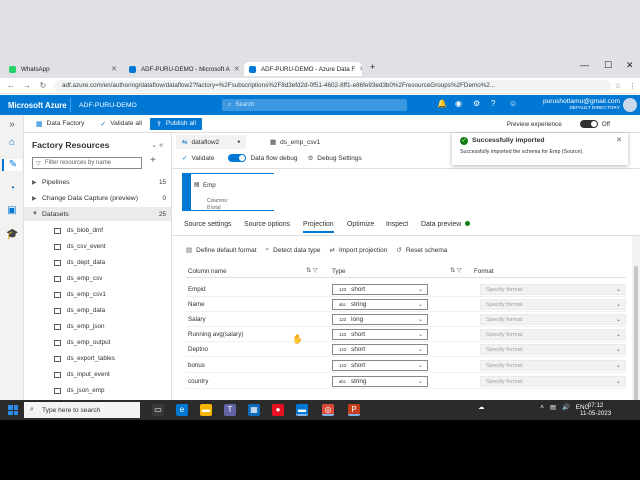 This screenshot has width=640, height=480. What do you see at coordinates (636, 341) in the screenshot?
I see `scrollbar-thumb` at bounding box center [636, 341].